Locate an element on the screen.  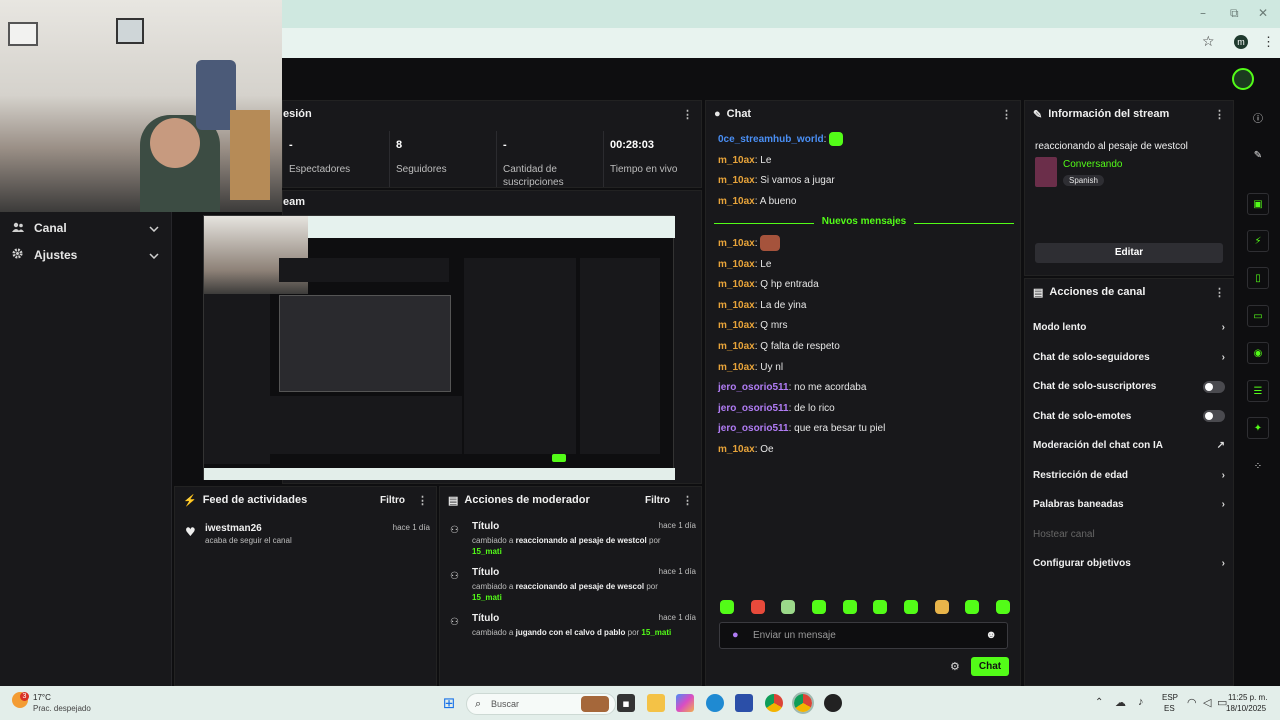
stream-info-title: Información del stream is located at coordinates (1109, 114).